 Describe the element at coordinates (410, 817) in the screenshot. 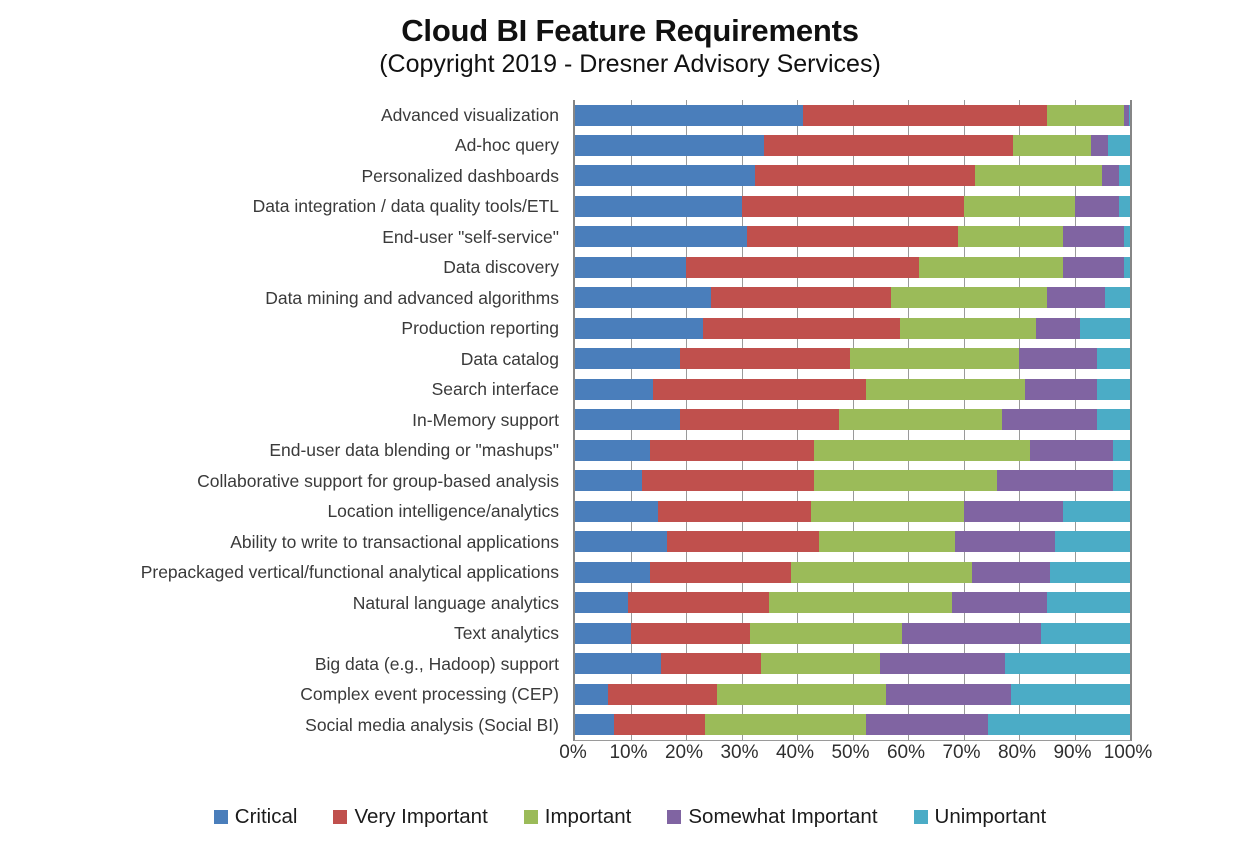

I see `legend-item-very-important: Very Important` at that location.